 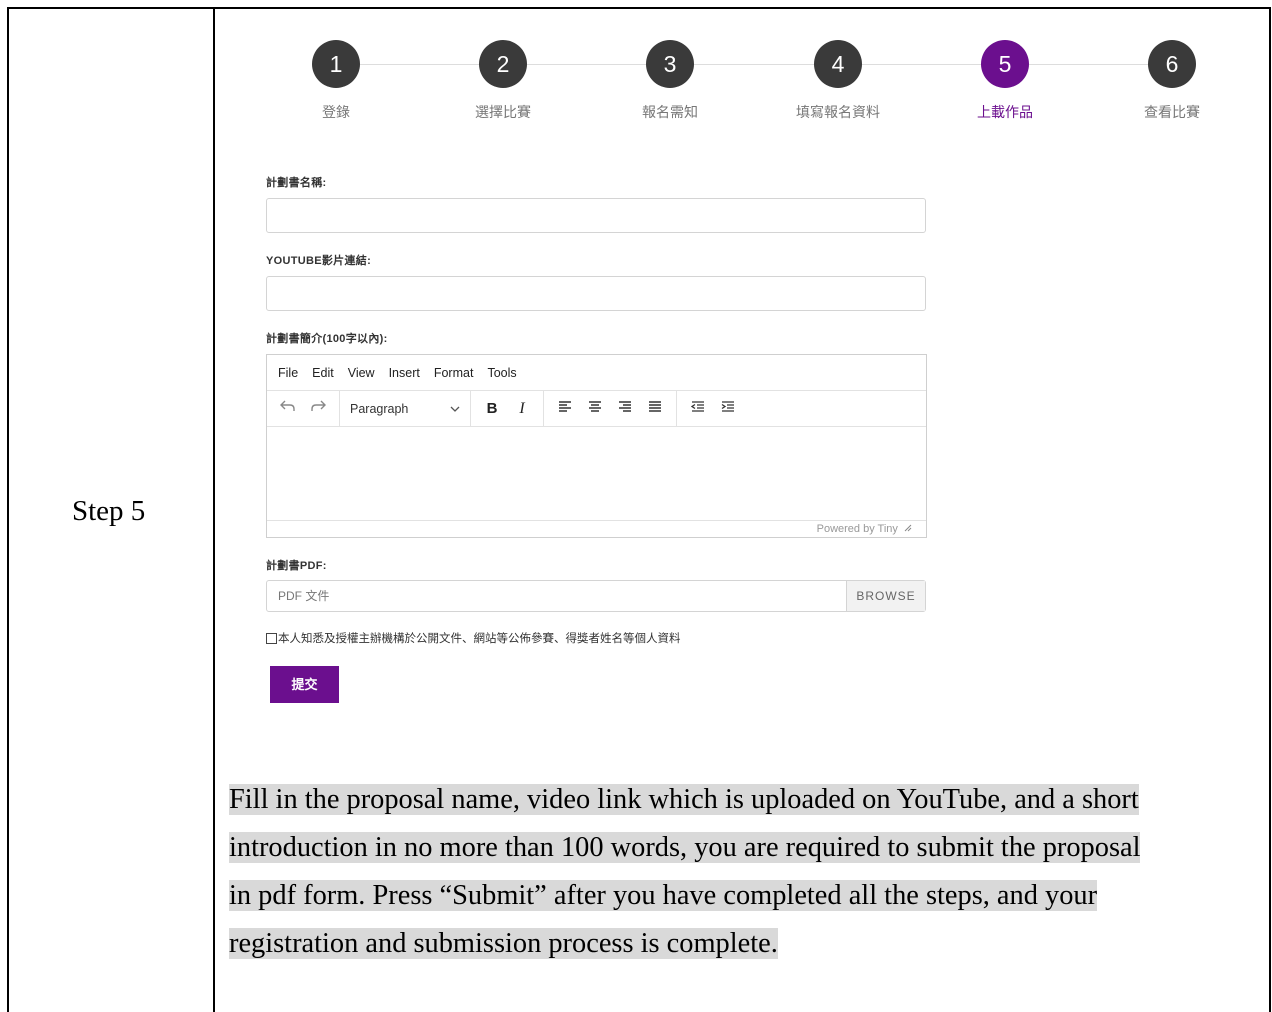 I want to click on table-border-top, so click(x=639, y=8).